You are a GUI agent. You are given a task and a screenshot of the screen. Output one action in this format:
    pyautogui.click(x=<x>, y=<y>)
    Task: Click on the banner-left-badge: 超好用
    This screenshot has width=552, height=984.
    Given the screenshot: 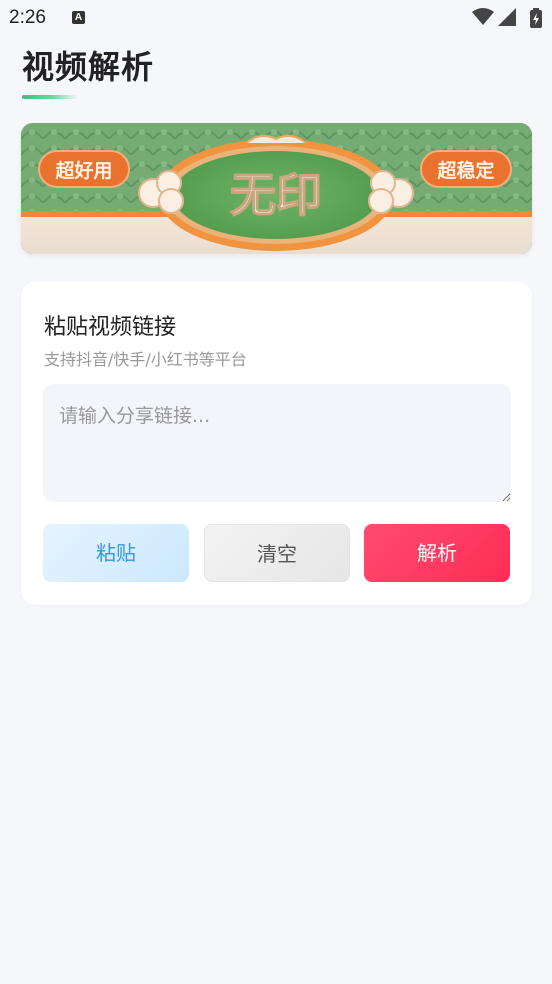 What is the action you would take?
    pyautogui.click(x=83, y=170)
    